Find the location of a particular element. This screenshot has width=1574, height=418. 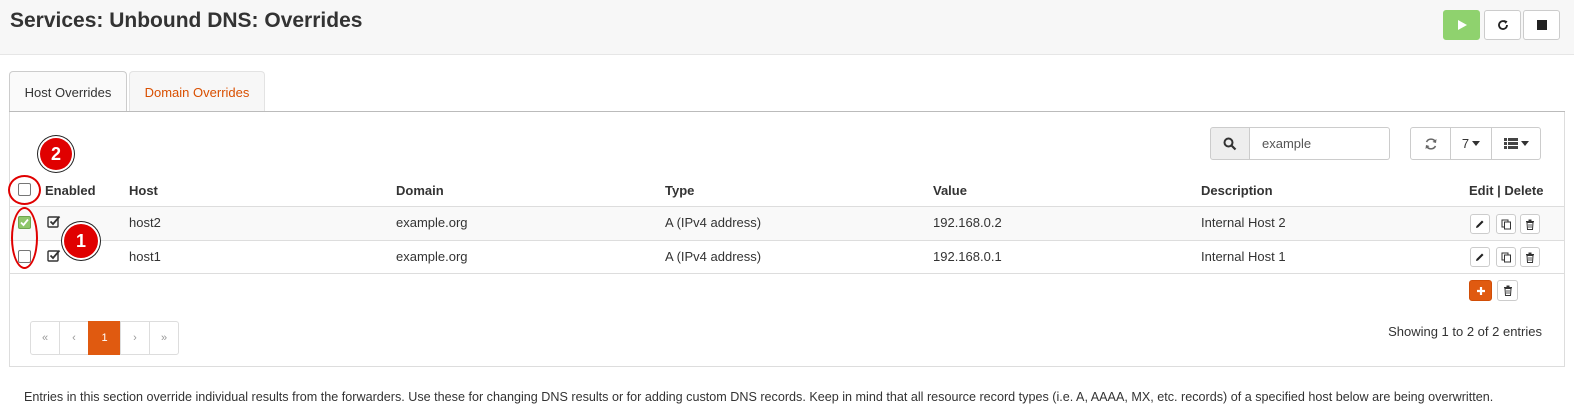

pagination-next: › is located at coordinates (135, 338).